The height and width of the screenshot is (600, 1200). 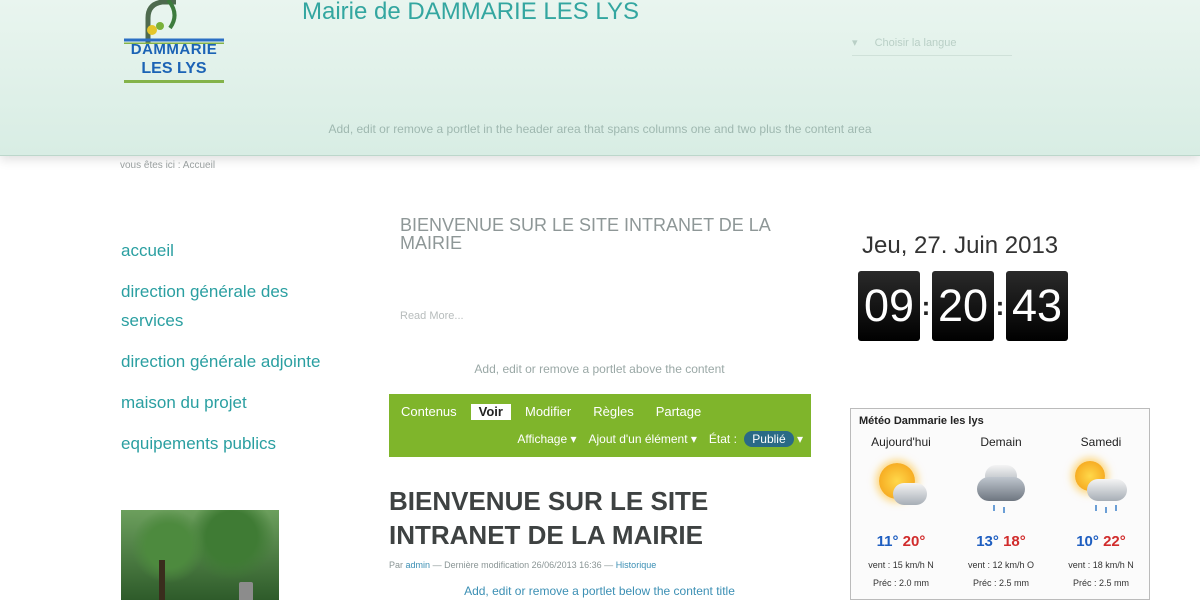 I want to click on sun-cloud-rain-icon, so click(x=1101, y=488).